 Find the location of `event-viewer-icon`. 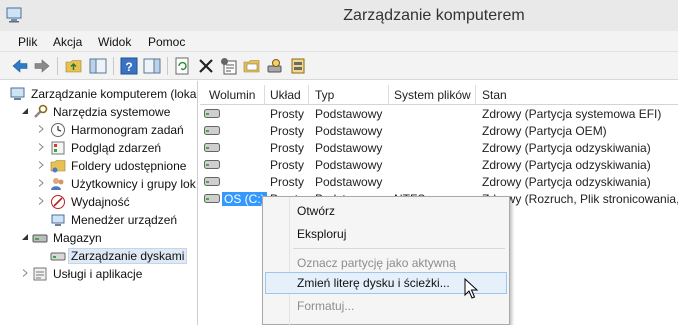

event-viewer-icon is located at coordinates (58, 148).